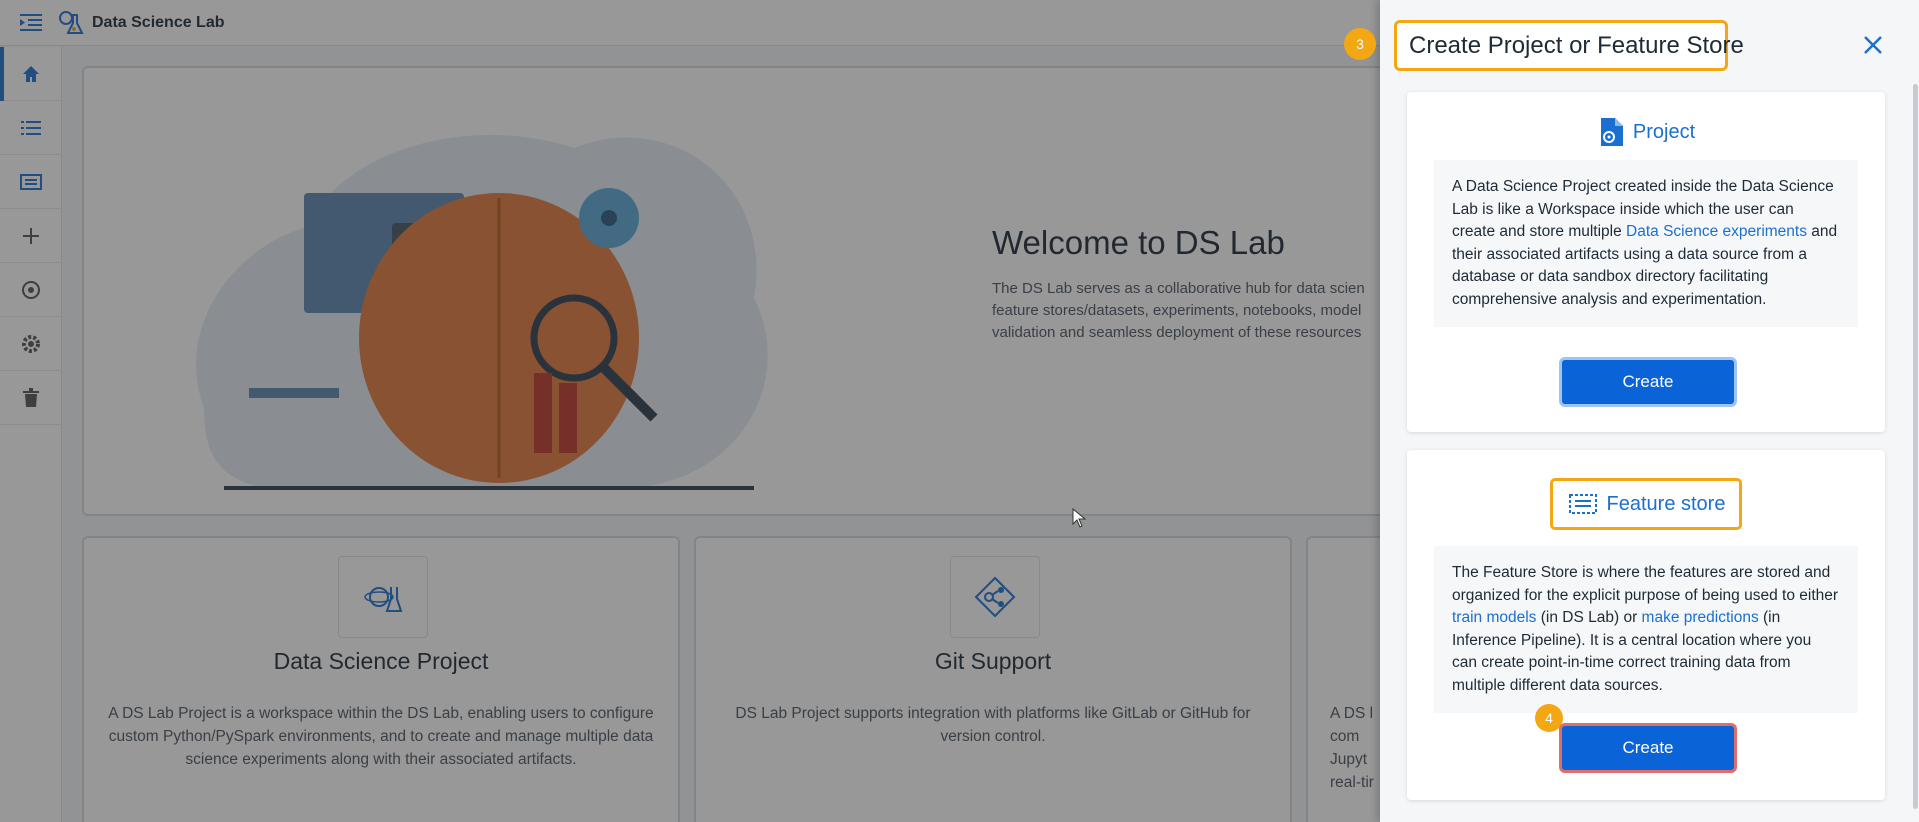 The width and height of the screenshot is (1919, 822). I want to click on step-badge: 4, so click(1549, 718).